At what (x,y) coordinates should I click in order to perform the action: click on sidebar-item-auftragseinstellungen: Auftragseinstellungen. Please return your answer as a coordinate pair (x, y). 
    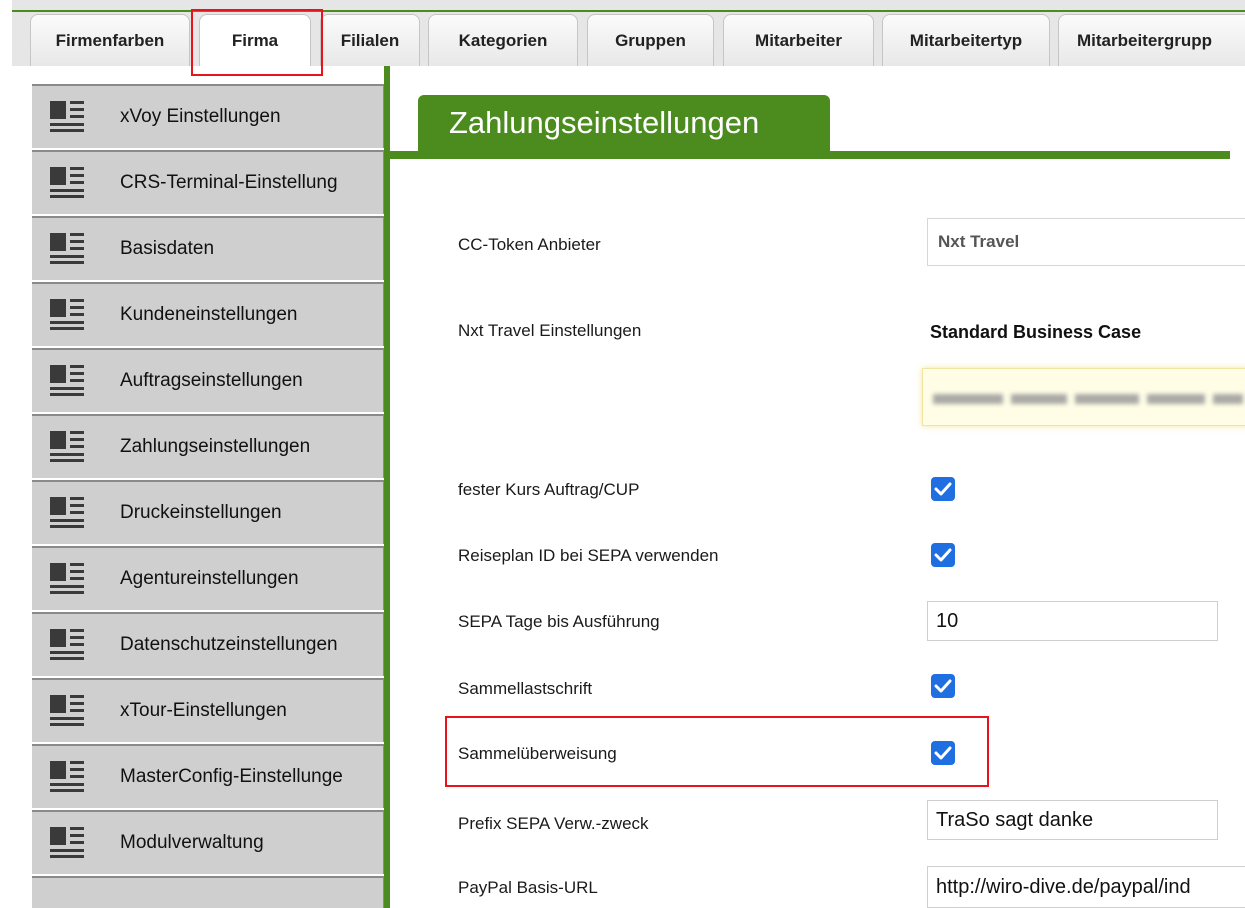
    Looking at the image, I should click on (208, 380).